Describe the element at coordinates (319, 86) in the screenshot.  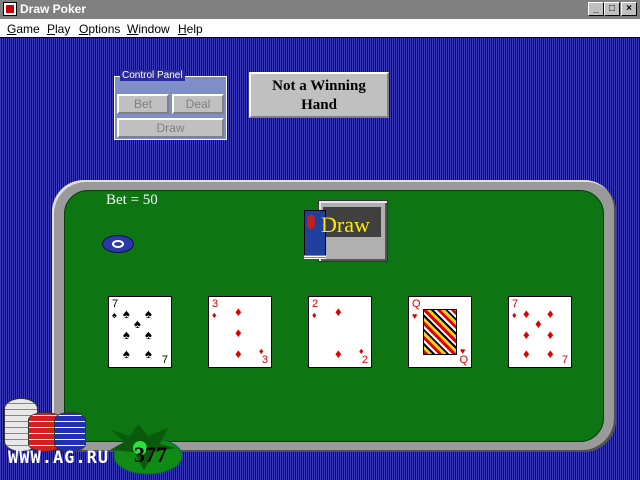
I see `status-line-1: Not a Winning` at that location.